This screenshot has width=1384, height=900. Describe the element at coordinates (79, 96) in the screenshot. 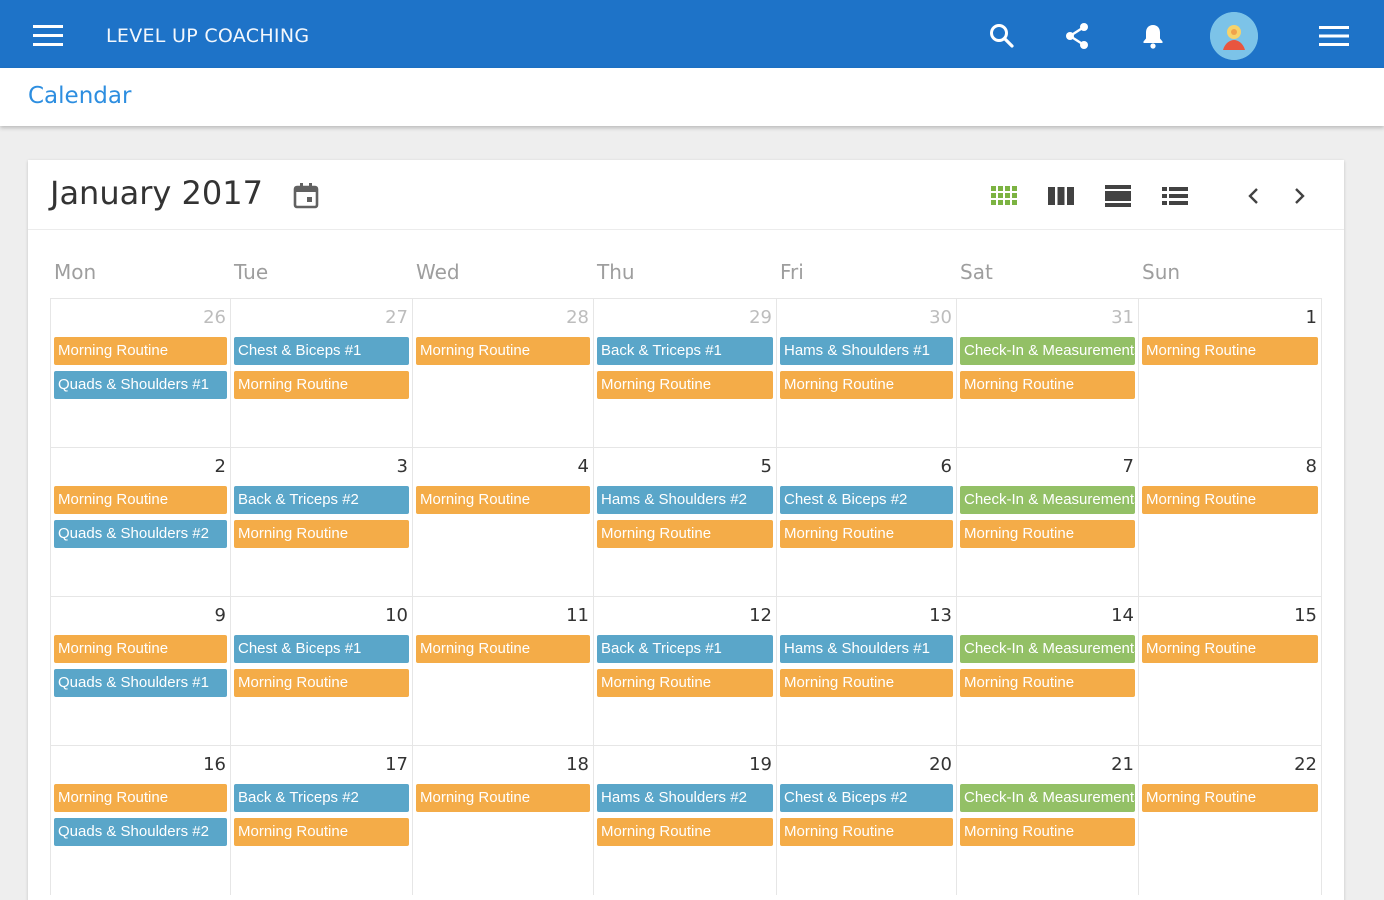

I see `breadcrumb: Calendar` at that location.